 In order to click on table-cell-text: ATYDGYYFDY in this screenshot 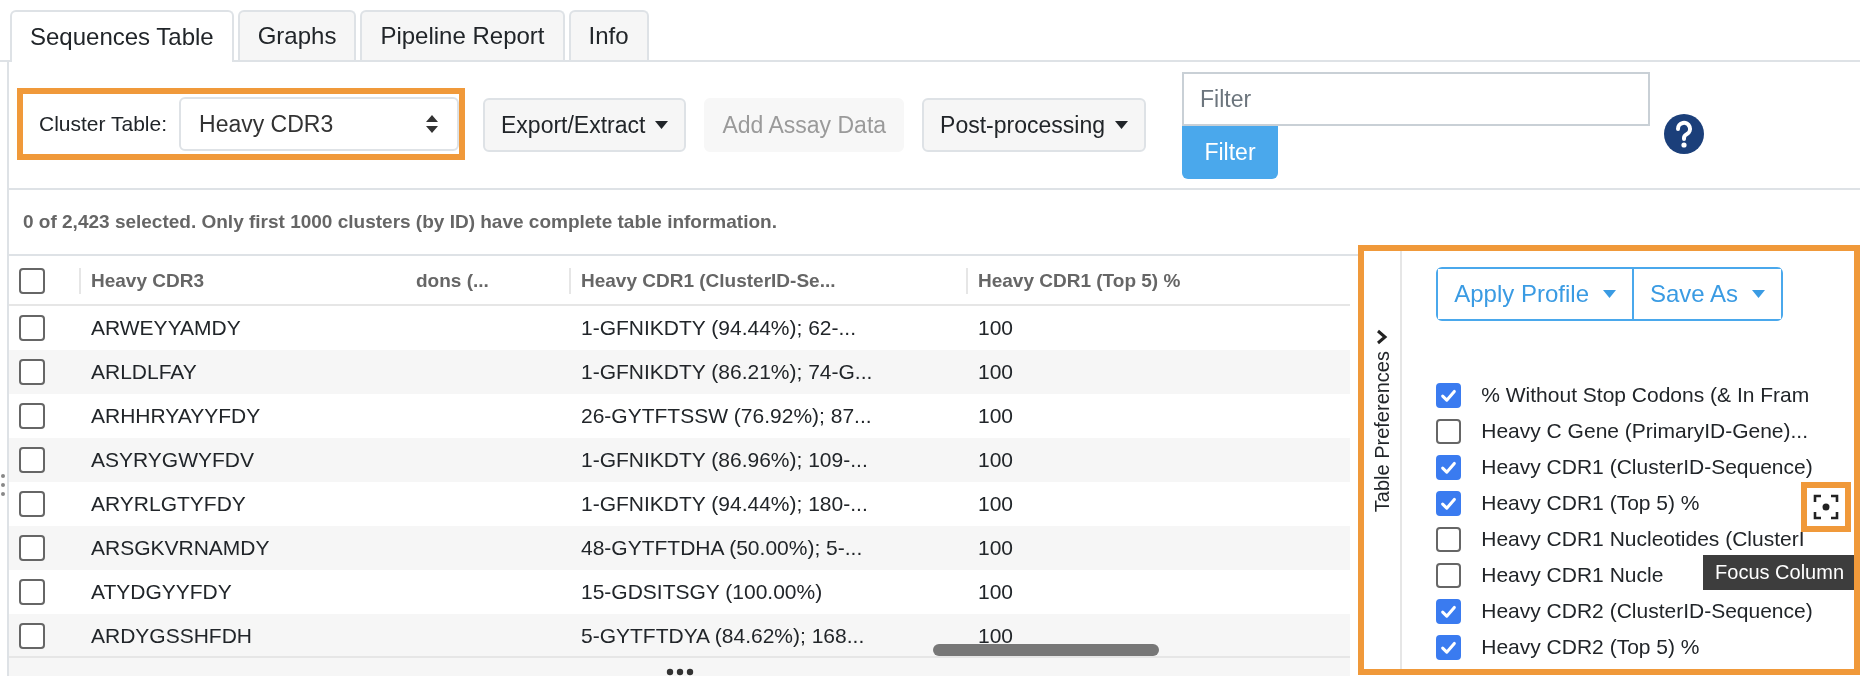, I will do `click(161, 592)`.